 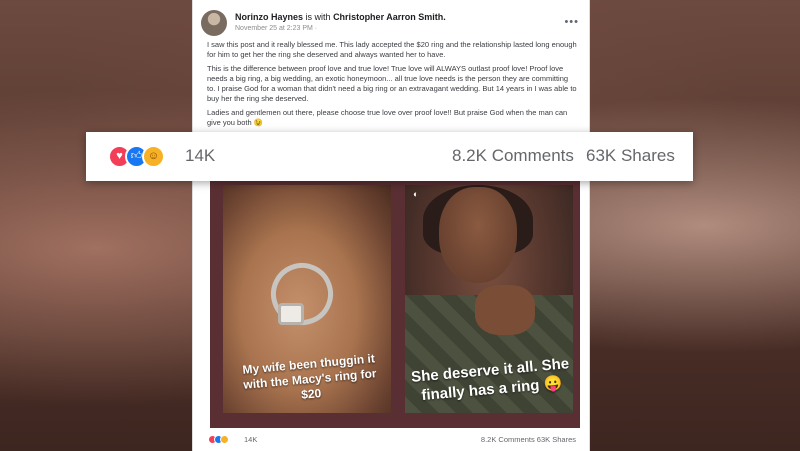 What do you see at coordinates (571, 22) in the screenshot?
I see `more-options-icon: •••` at bounding box center [571, 22].